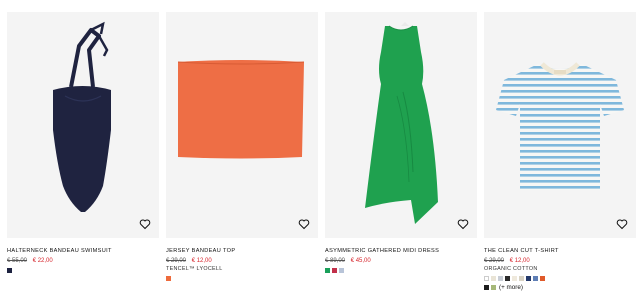 Image resolution: width=640 pixels, height=299 pixels. I want to click on product-name: THE CLEAN CUT T-SHIRT, so click(560, 251).